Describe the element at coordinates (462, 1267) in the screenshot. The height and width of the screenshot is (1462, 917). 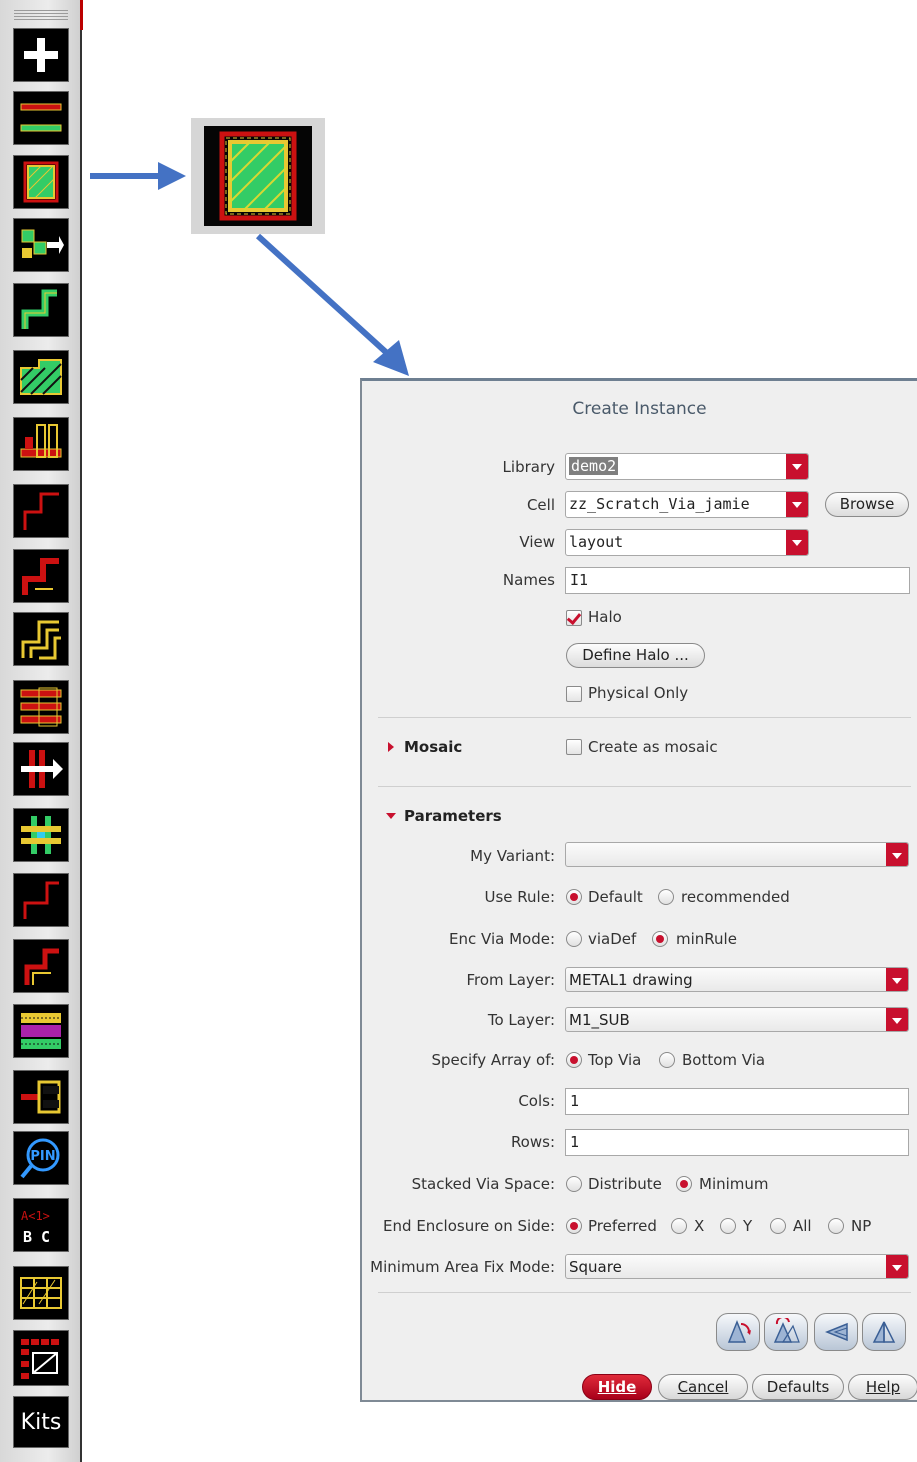
I see `min-area-fix-label: Minimum Area Fix Mode:` at that location.